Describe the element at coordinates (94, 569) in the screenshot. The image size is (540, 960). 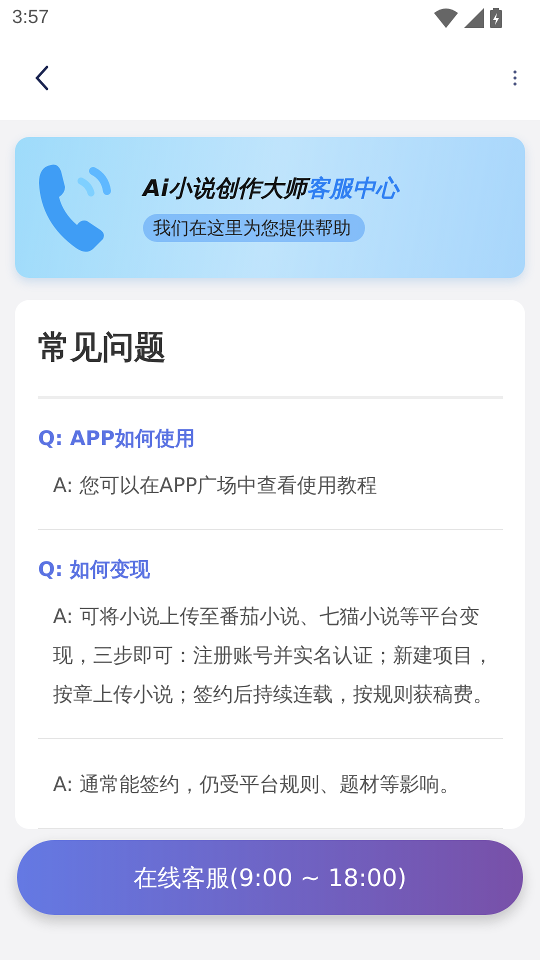
I see `faq-question: Q: 如何变现` at that location.